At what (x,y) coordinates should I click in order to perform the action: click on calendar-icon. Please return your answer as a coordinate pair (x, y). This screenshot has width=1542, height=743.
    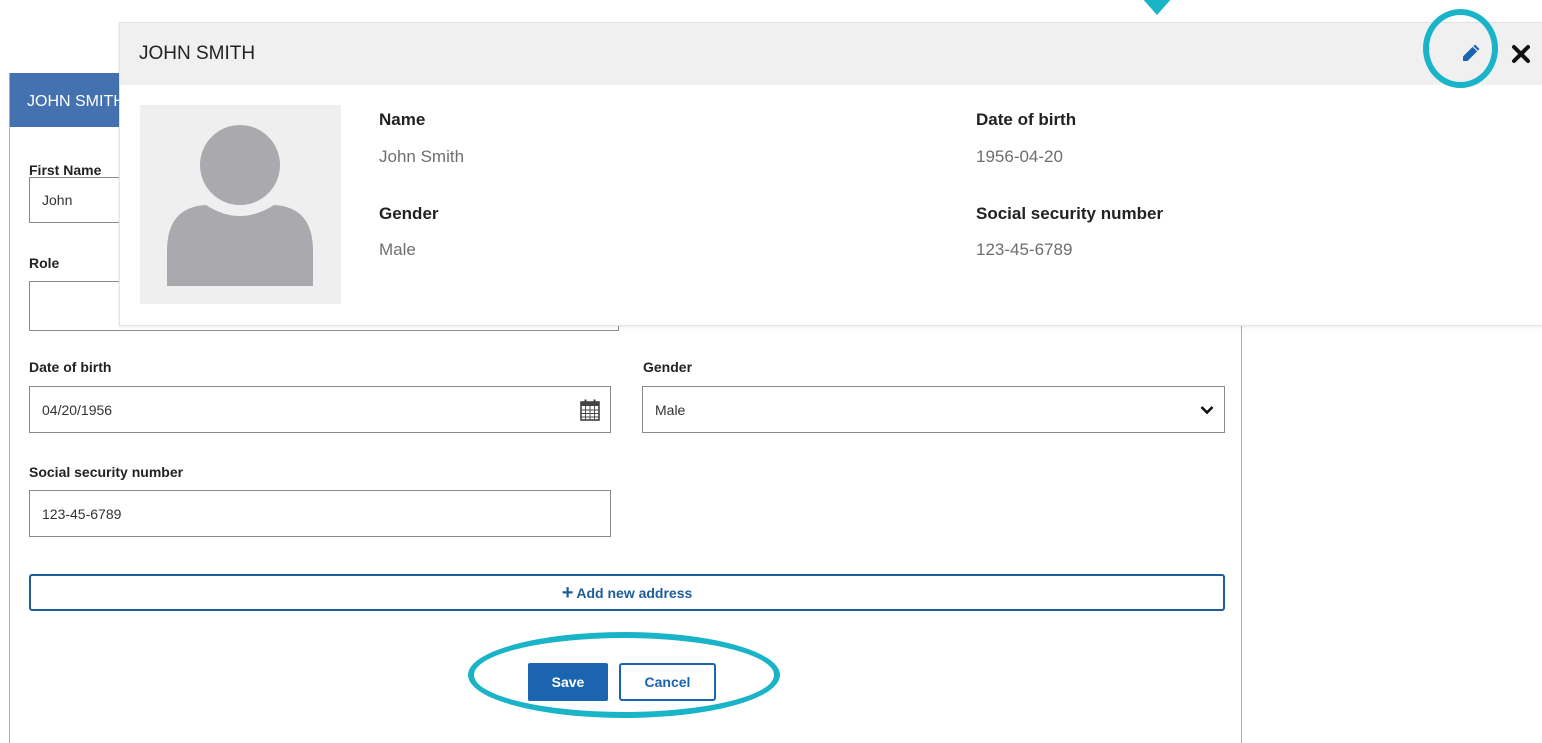
    Looking at the image, I should click on (590, 410).